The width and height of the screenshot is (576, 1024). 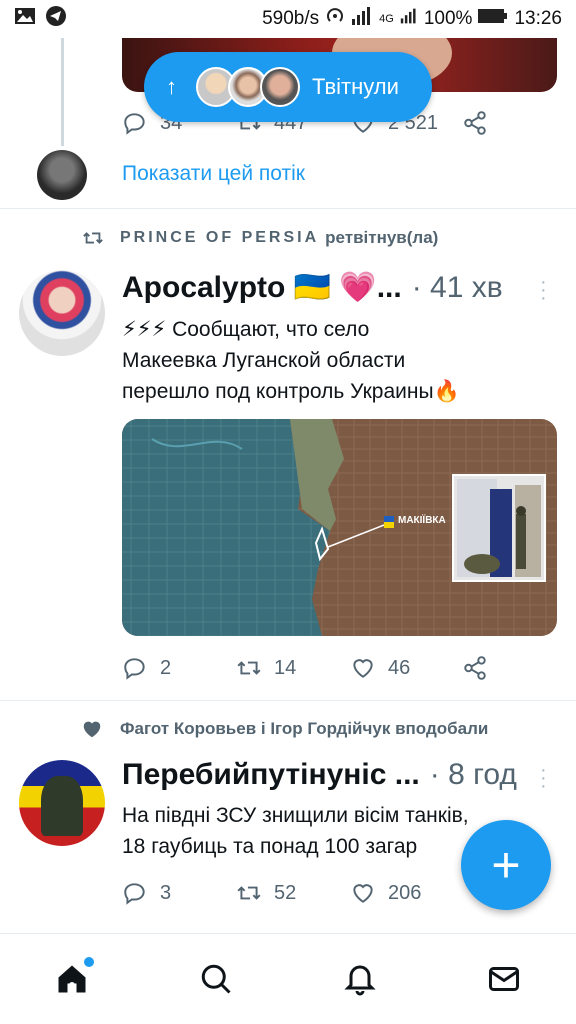 I want to click on tweet-text-line: Макеевка Луганской области, so click(x=264, y=360).